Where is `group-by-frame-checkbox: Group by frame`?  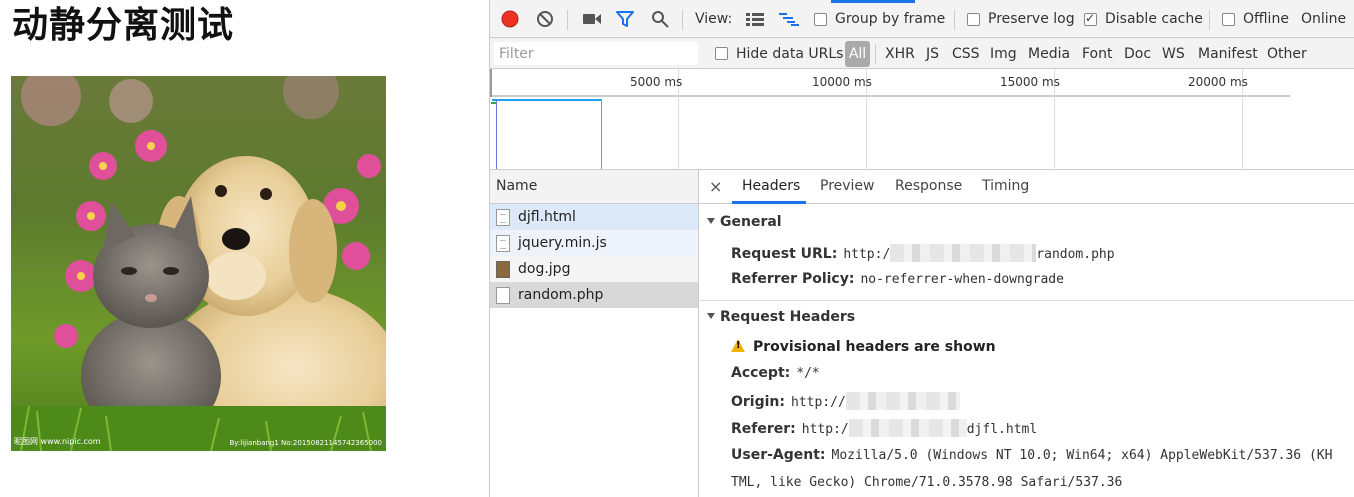
group-by-frame-checkbox: Group by frame is located at coordinates (879, 19).